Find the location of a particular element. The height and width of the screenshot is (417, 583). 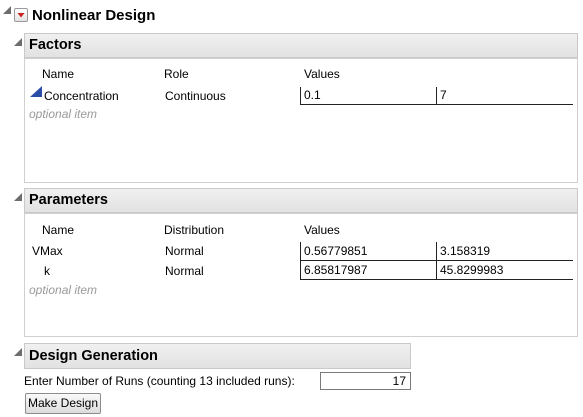

factor-high-value: 7 is located at coordinates (504, 96).